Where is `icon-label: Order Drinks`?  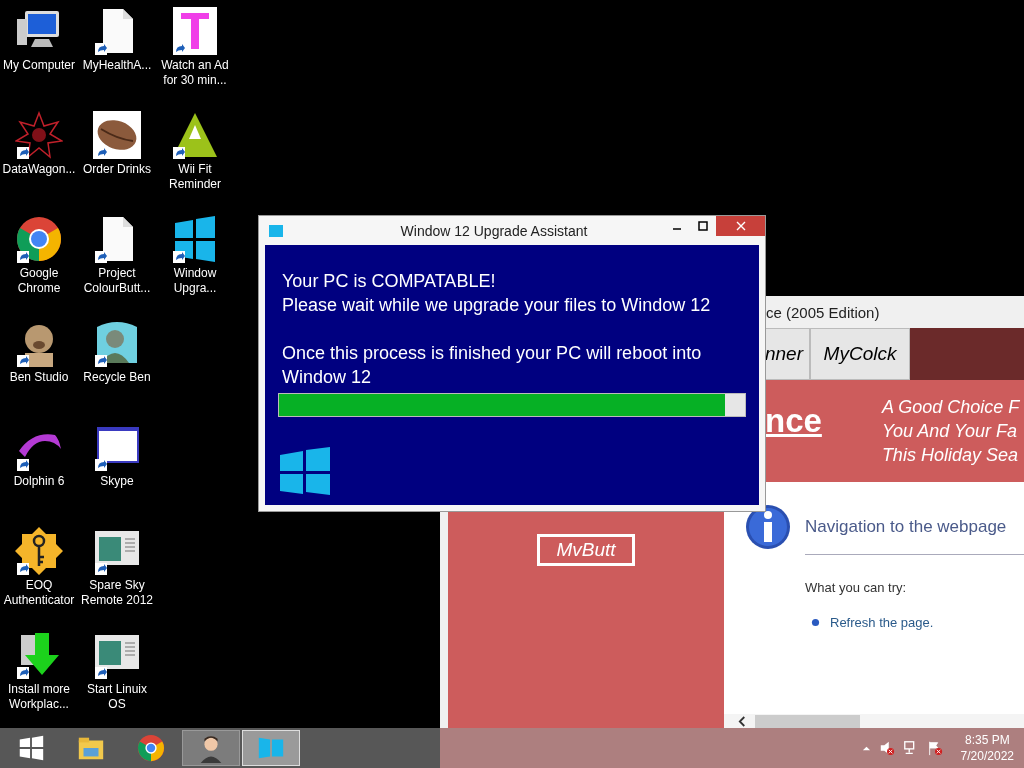
icon-label: Order Drinks is located at coordinates (117, 169).